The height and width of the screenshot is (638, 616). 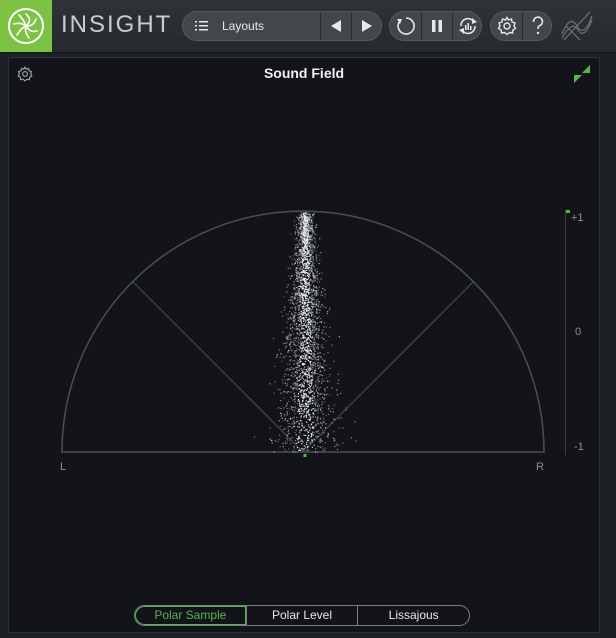 What do you see at coordinates (405, 26) in the screenshot?
I see `loop-button` at bounding box center [405, 26].